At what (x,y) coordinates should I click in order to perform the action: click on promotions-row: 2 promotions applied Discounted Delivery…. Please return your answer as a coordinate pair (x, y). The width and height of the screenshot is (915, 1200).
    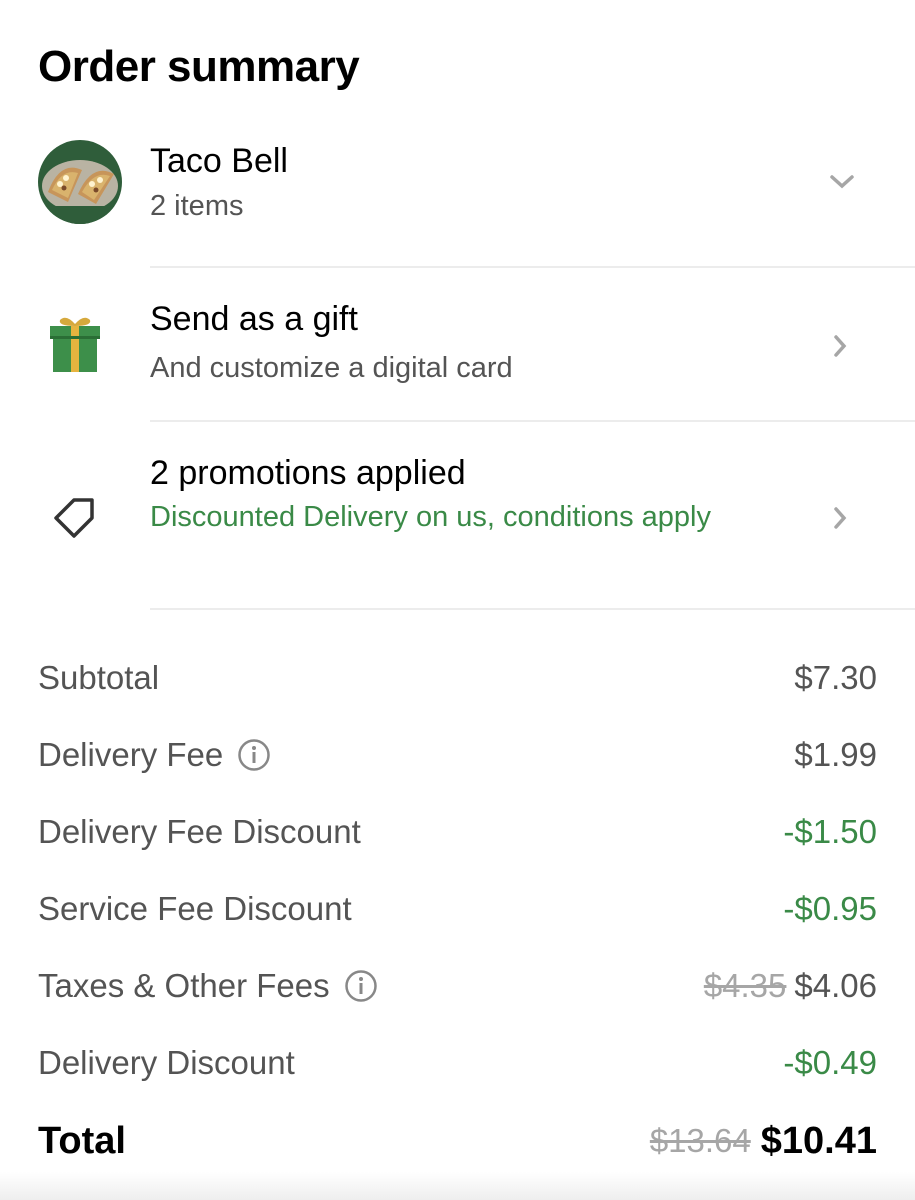
    Looking at the image, I should click on (457, 520).